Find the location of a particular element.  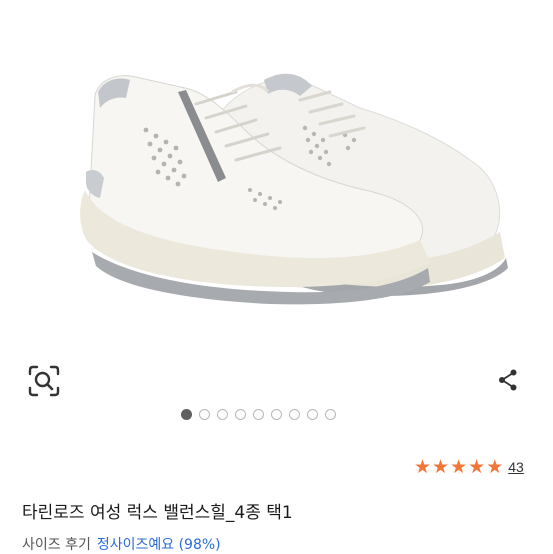

image-search-icon is located at coordinates (44, 381).